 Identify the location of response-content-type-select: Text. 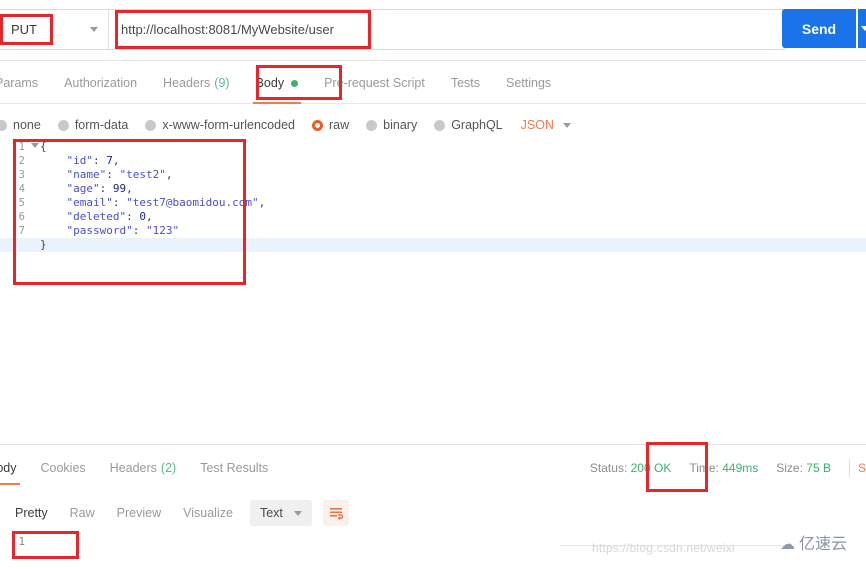
(280, 513).